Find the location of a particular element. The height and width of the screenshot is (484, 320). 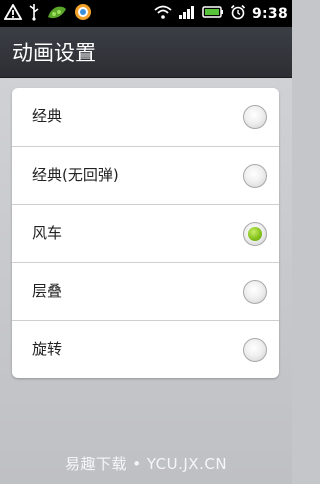

page-title: 动画设置 is located at coordinates (54, 53).